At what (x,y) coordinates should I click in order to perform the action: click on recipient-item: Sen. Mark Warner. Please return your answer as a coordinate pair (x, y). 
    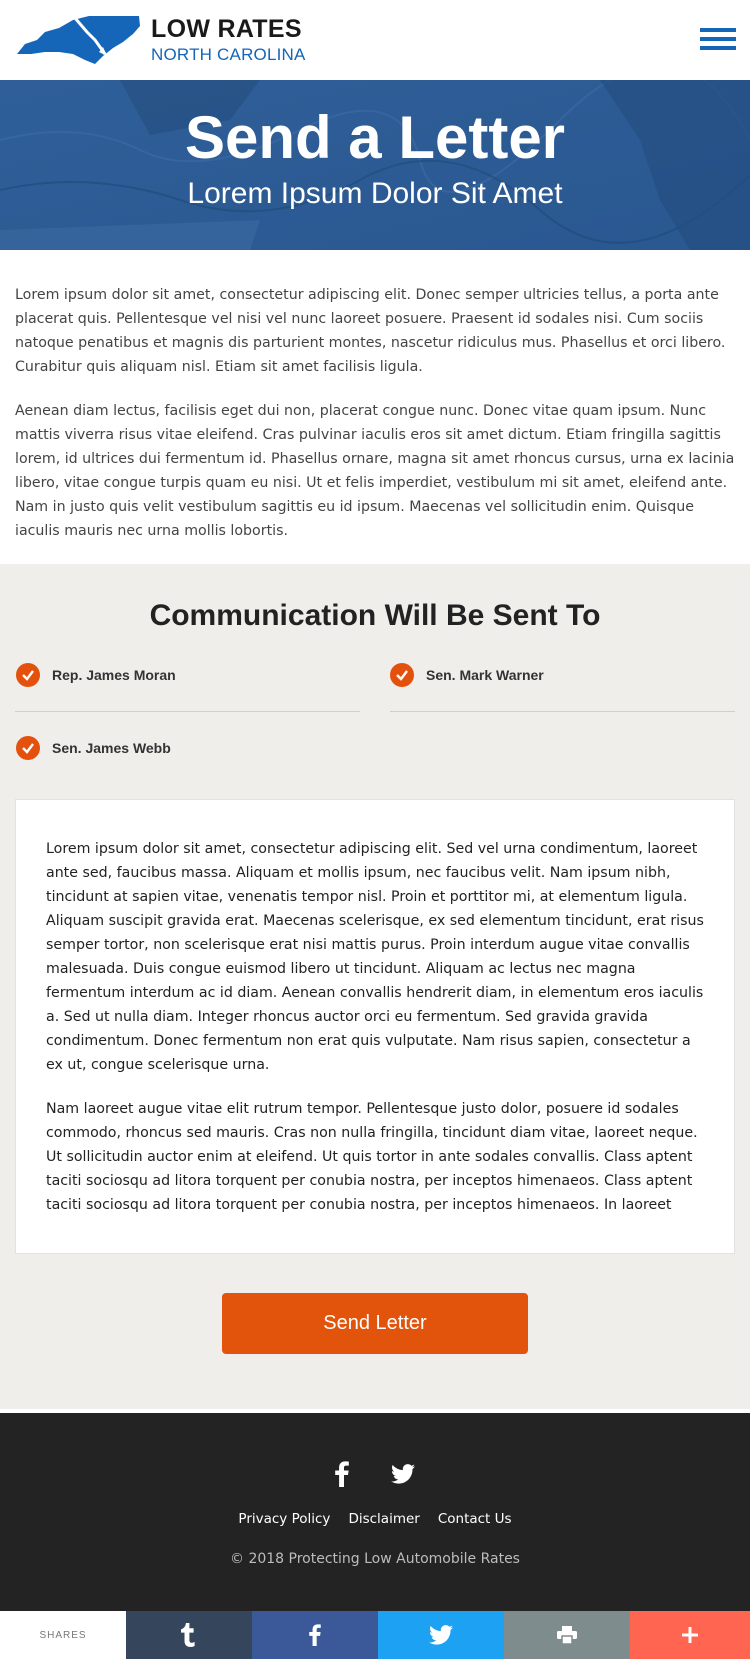
    Looking at the image, I should click on (467, 675).